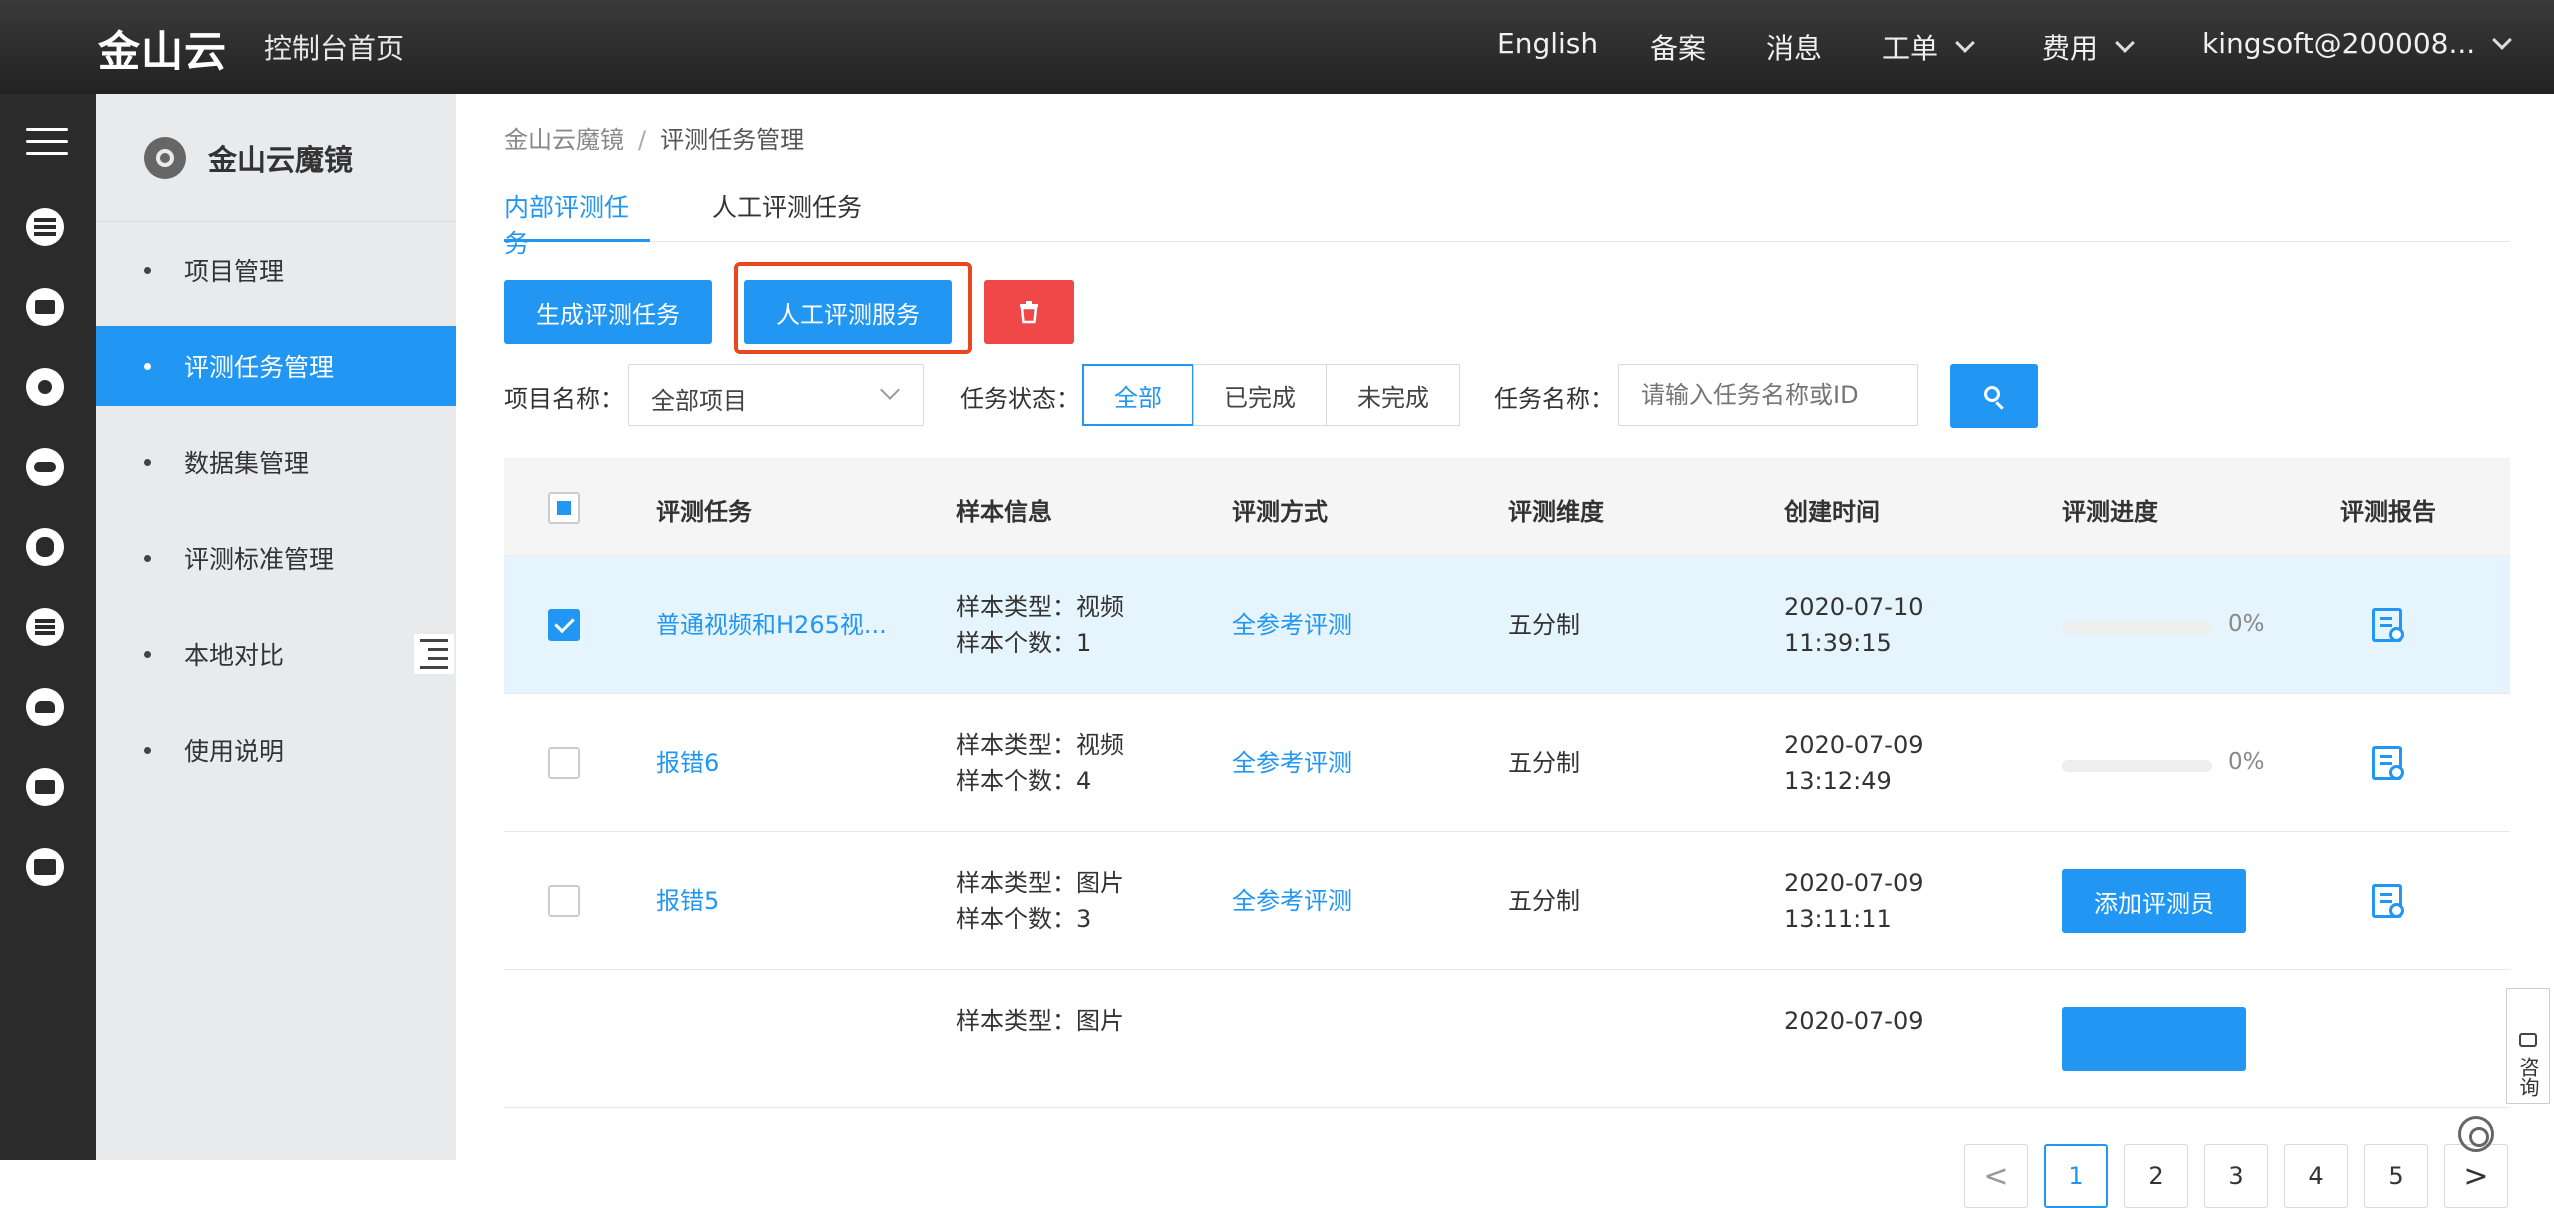  What do you see at coordinates (564, 140) in the screenshot?
I see `breadcrumb-root: 金山云魔镜` at bounding box center [564, 140].